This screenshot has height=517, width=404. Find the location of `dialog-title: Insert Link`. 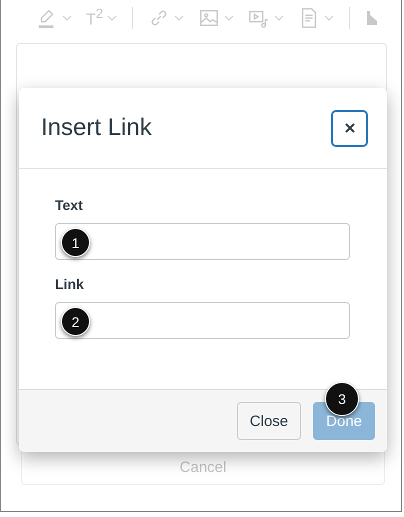

dialog-title: Insert Link is located at coordinates (96, 128).